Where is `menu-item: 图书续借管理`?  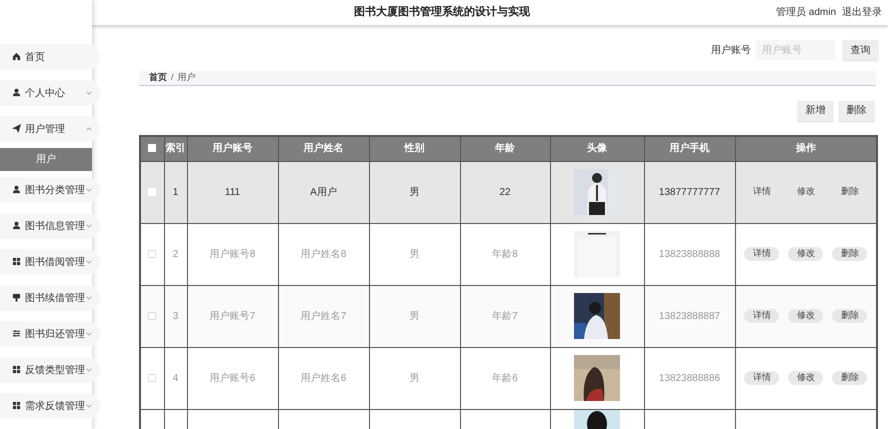 menu-item: 图书续借管理 is located at coordinates (50, 298).